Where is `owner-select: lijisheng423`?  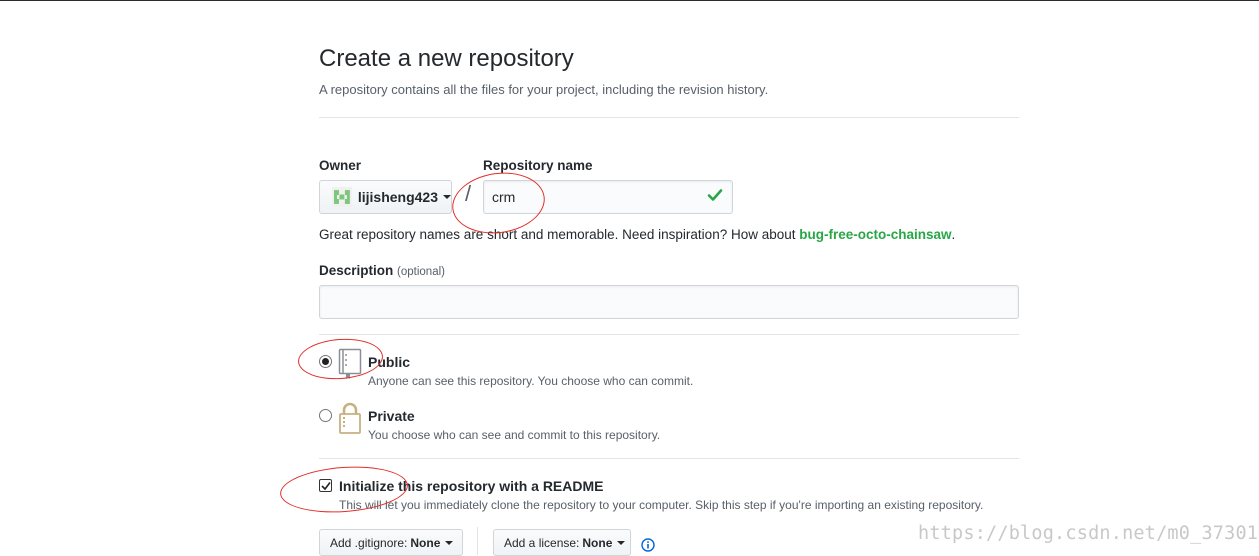 owner-select: lijisheng423 is located at coordinates (385, 197).